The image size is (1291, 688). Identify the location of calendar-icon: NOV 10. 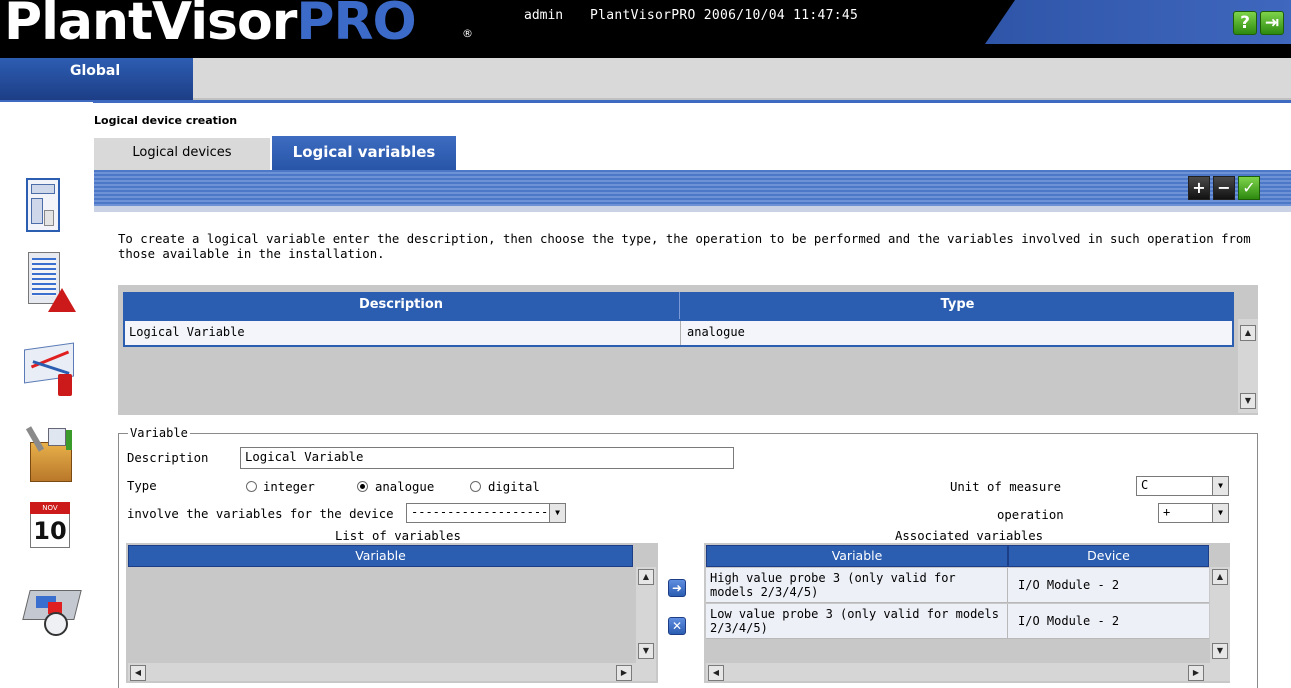
(55, 527).